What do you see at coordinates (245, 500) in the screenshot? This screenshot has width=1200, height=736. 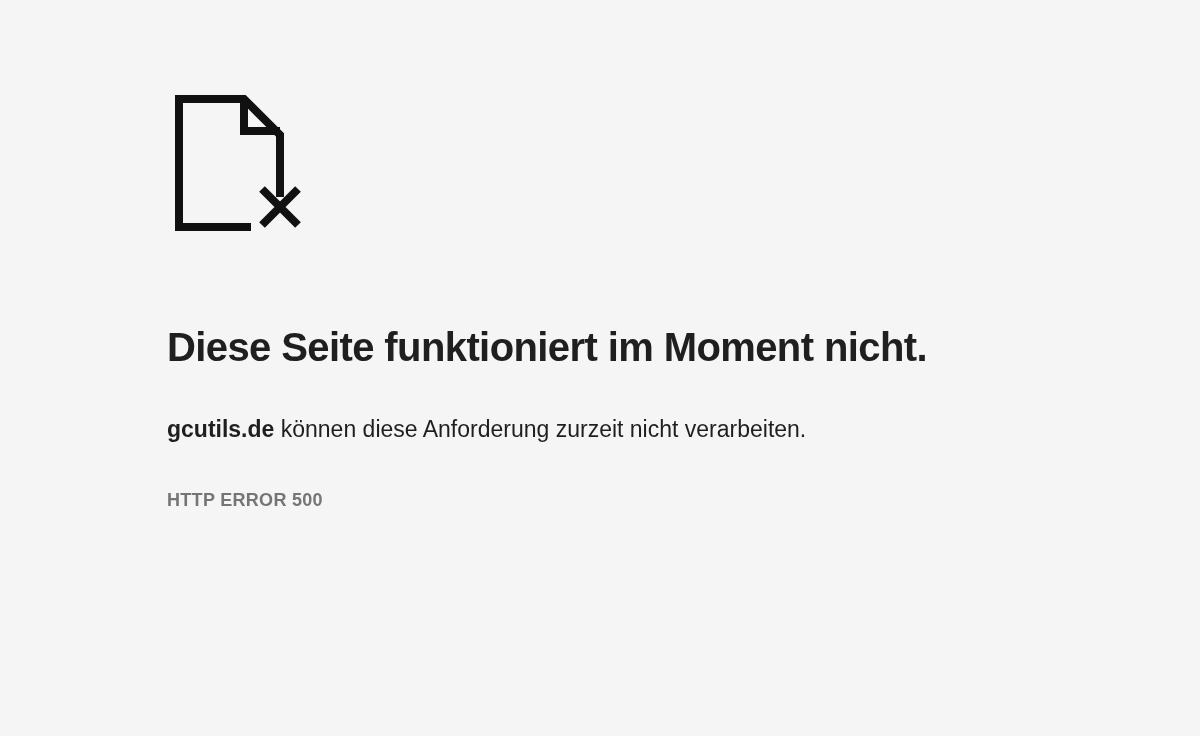 I see `error-code: HTTP ERROR 500` at bounding box center [245, 500].